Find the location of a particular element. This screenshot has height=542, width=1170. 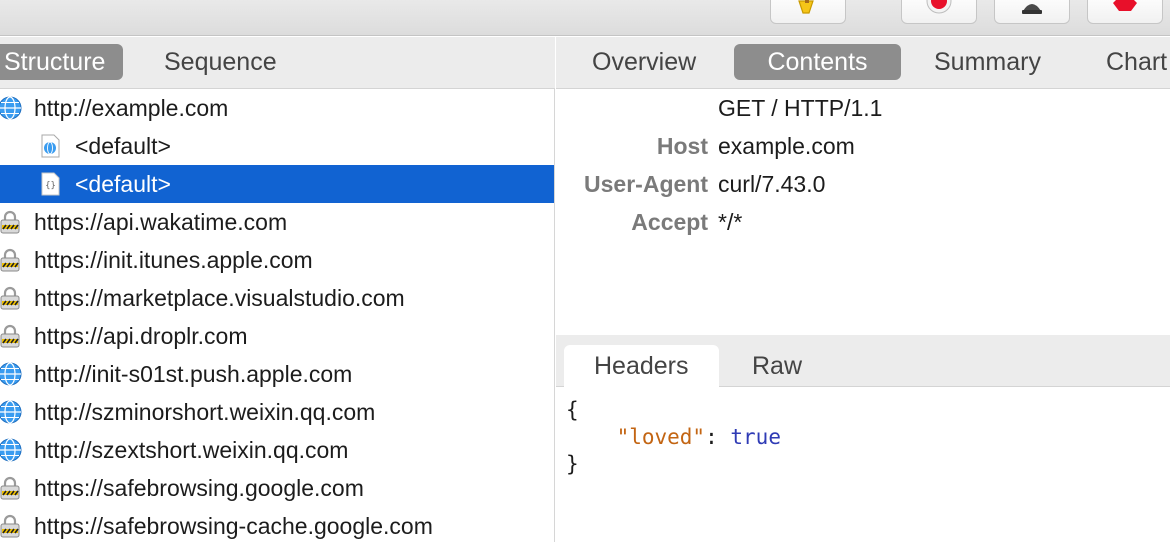

tree-row: <default> is located at coordinates (277, 146).